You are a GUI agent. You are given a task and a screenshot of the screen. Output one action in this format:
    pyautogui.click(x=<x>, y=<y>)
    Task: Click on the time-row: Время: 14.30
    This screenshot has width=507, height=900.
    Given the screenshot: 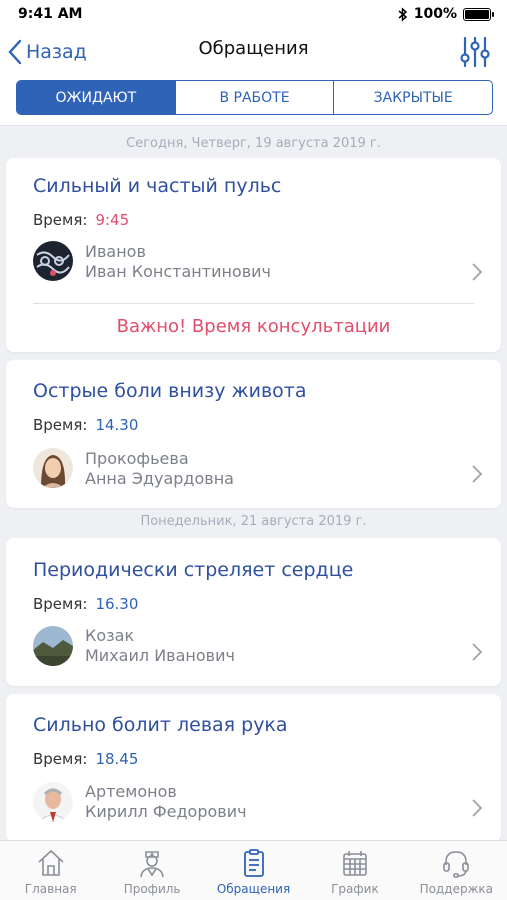 What is the action you would take?
    pyautogui.click(x=85, y=425)
    